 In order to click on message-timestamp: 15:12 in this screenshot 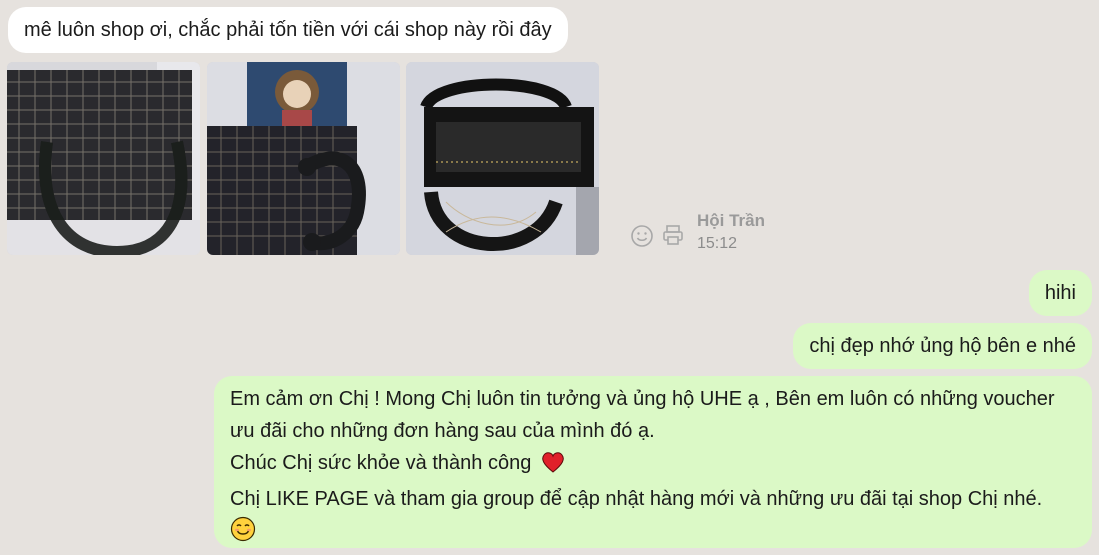, I will do `click(717, 243)`.